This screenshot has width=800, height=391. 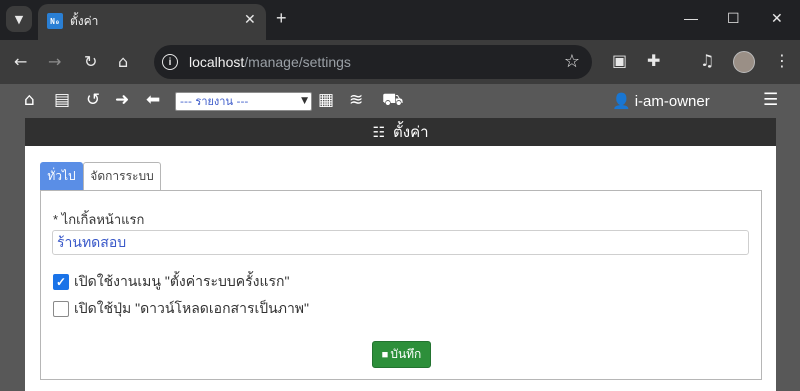 I want to click on extensions-icon: ✚, so click(x=653, y=60).